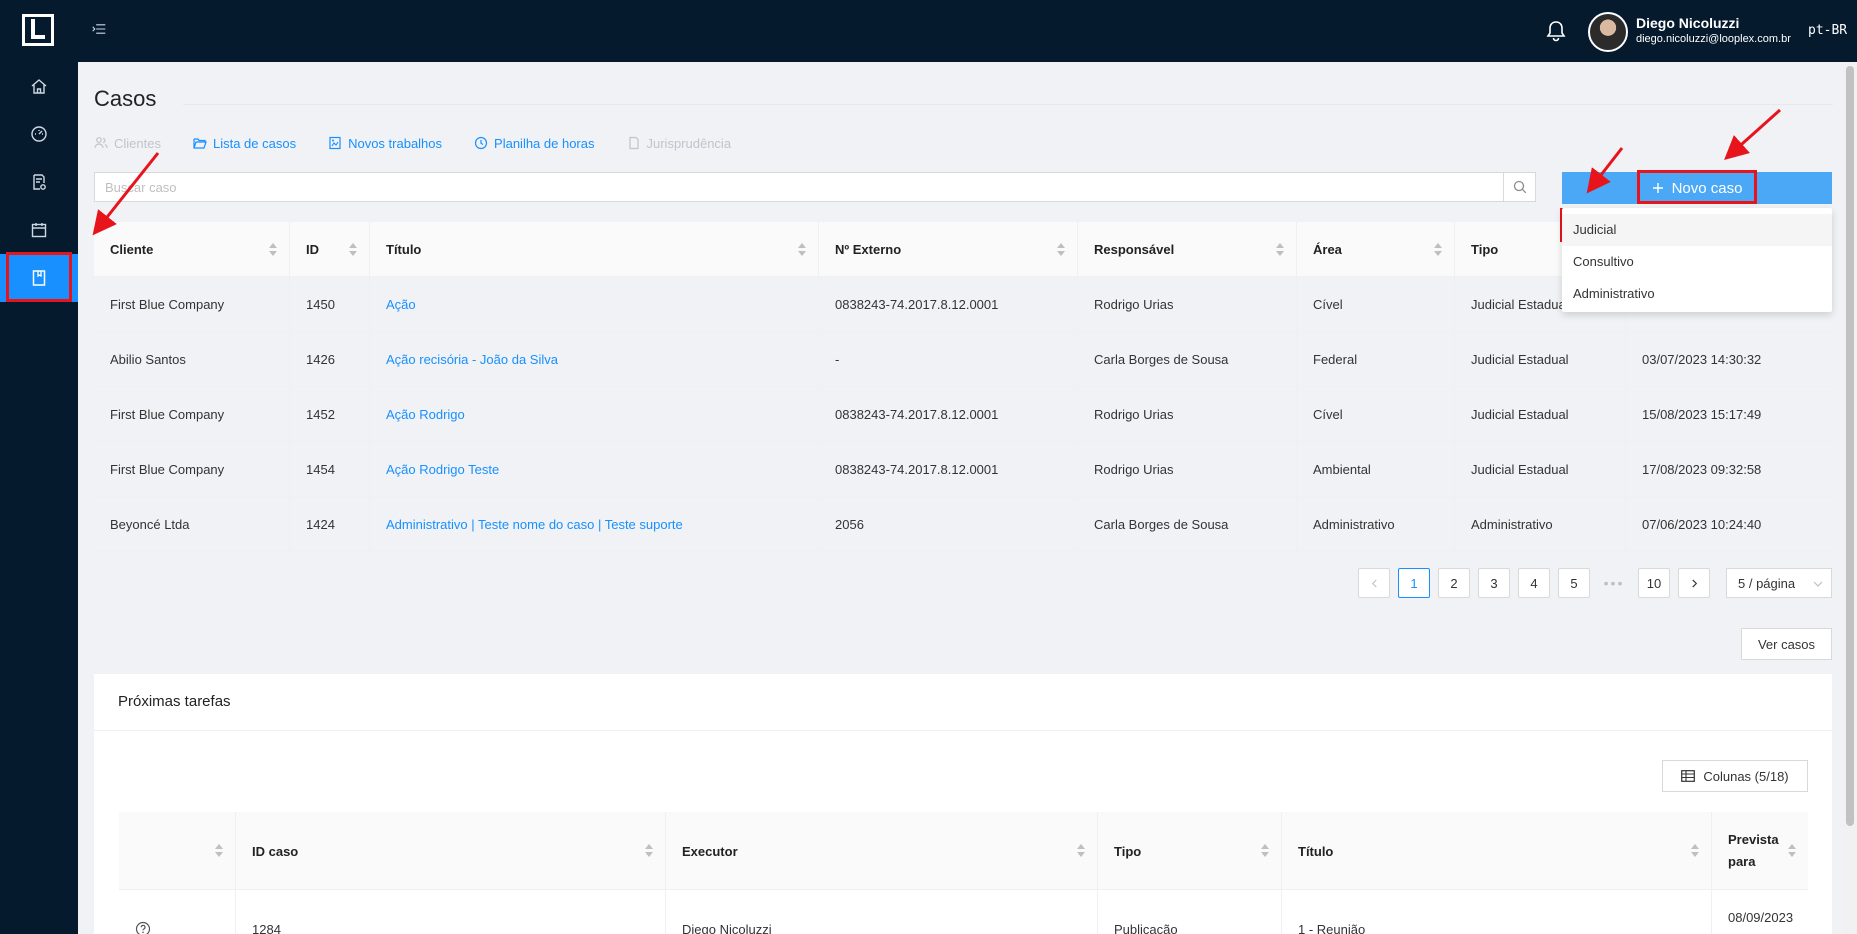 This screenshot has width=1857, height=934. Describe the element at coordinates (534, 143) in the screenshot. I see `subnav-item-planilha-de-horas: Planilha de horas` at that location.